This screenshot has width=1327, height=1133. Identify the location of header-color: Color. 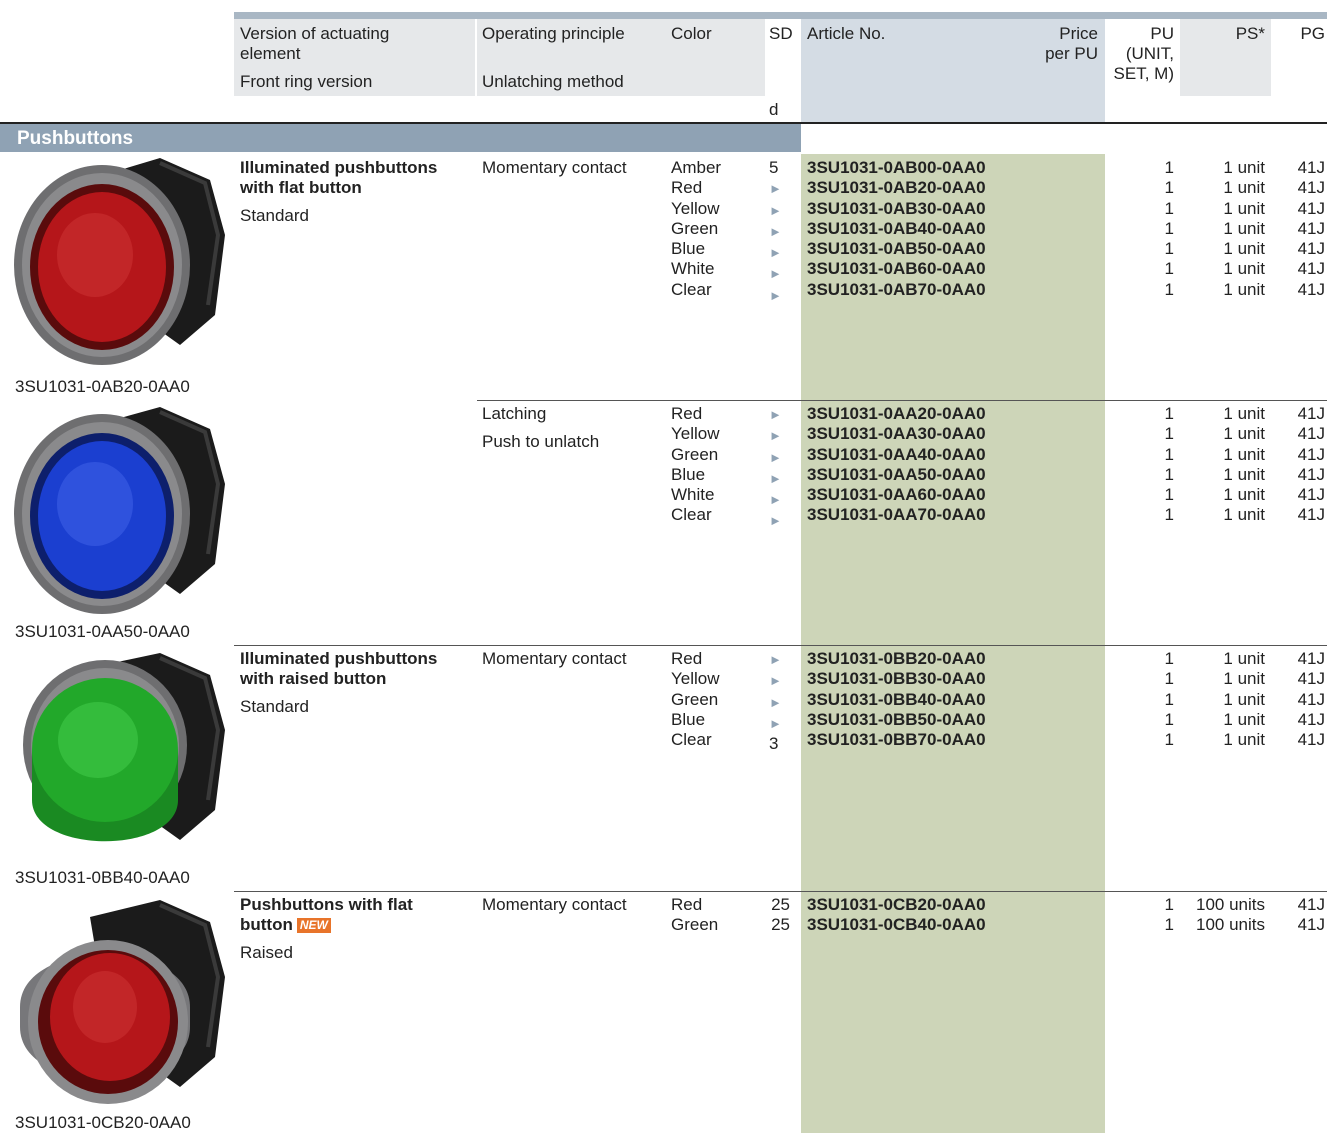
(691, 33).